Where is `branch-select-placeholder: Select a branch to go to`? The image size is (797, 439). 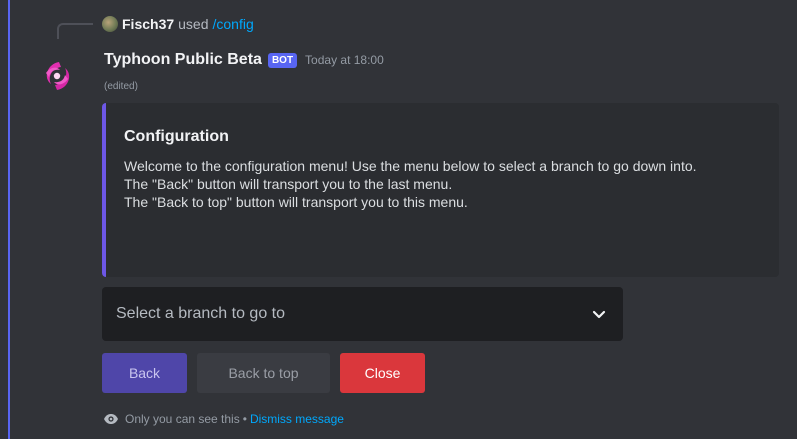
branch-select-placeholder: Select a branch to go to is located at coordinates (200, 313).